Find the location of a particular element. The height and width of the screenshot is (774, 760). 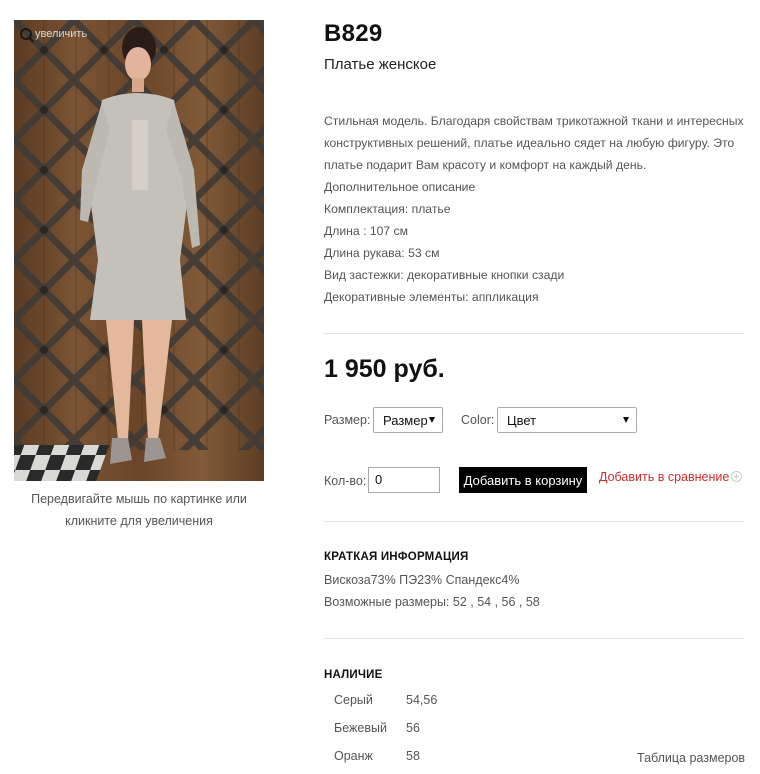

description-line: Дополнительное описание is located at coordinates (400, 187).